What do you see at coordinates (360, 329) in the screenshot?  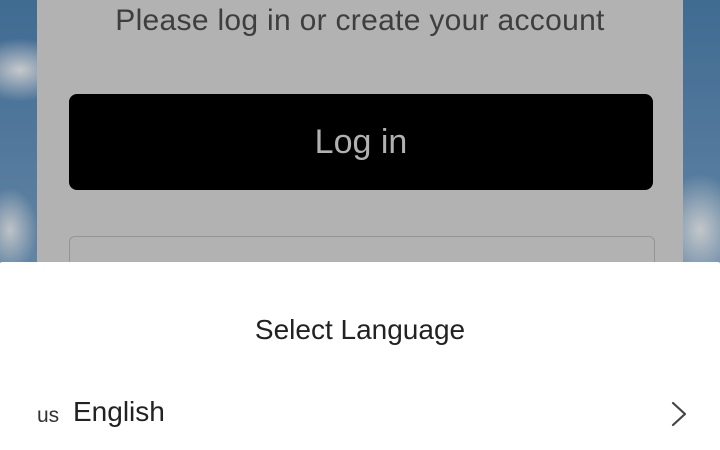 I see `sheet-title: Select Language` at bounding box center [360, 329].